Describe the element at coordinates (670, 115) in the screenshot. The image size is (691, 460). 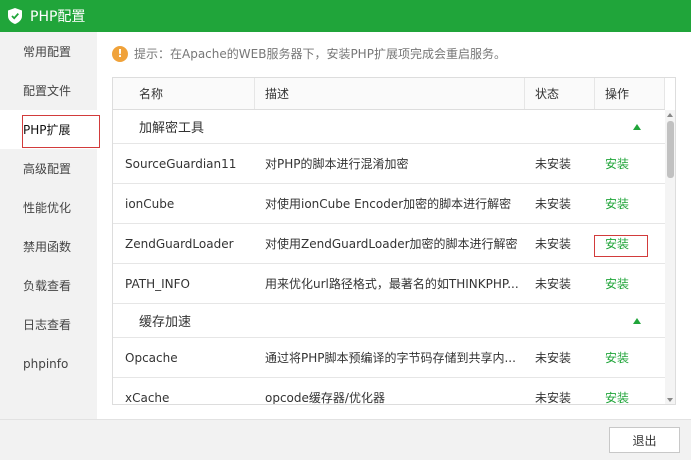
I see `scroll-up-arrow-icon` at that location.